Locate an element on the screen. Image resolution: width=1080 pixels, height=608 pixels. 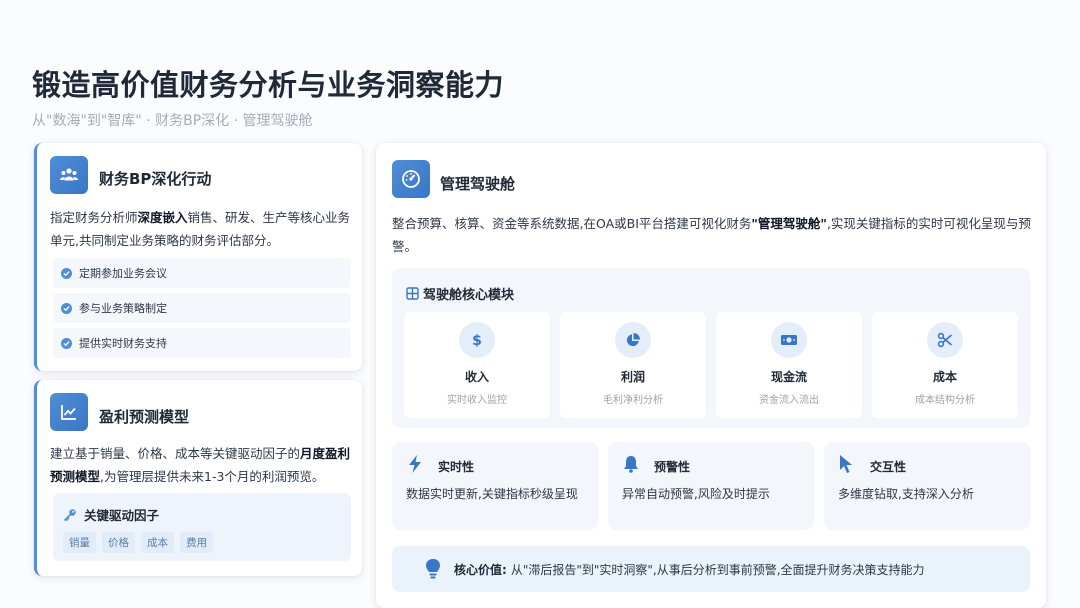
feature-desc: 多维度钻取,支持深入分析 is located at coordinates (906, 494).